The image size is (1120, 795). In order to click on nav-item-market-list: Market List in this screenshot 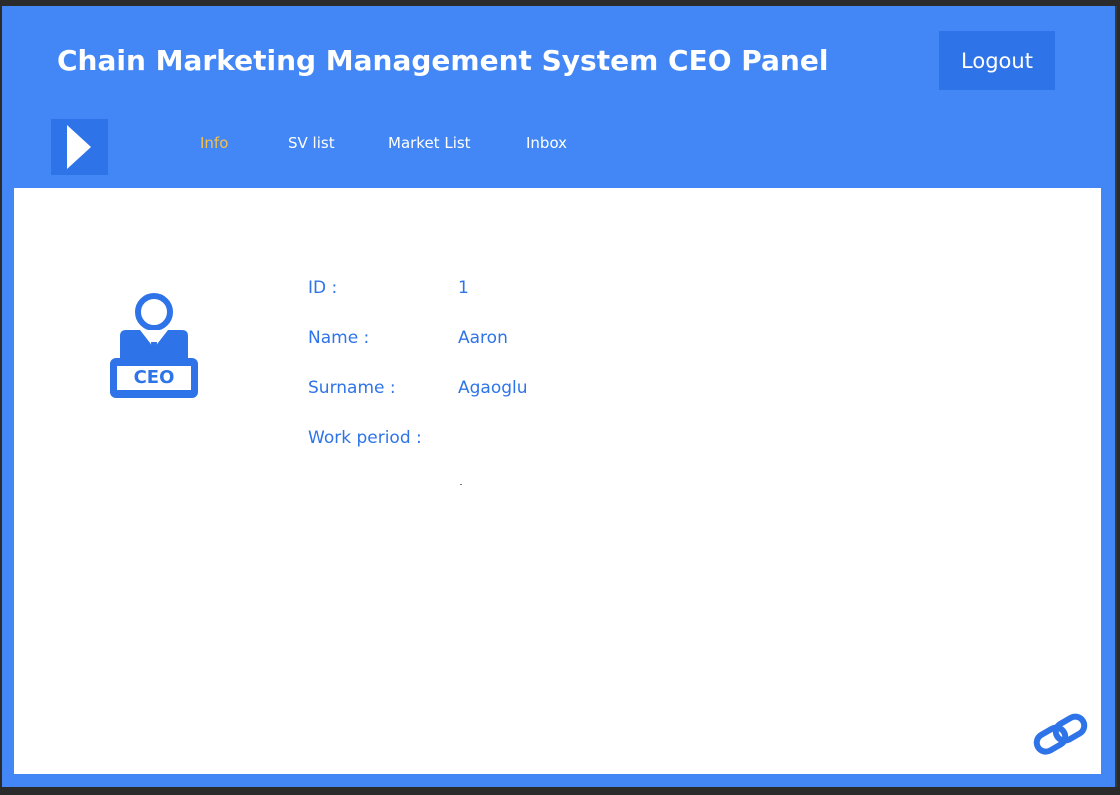, I will do `click(429, 143)`.